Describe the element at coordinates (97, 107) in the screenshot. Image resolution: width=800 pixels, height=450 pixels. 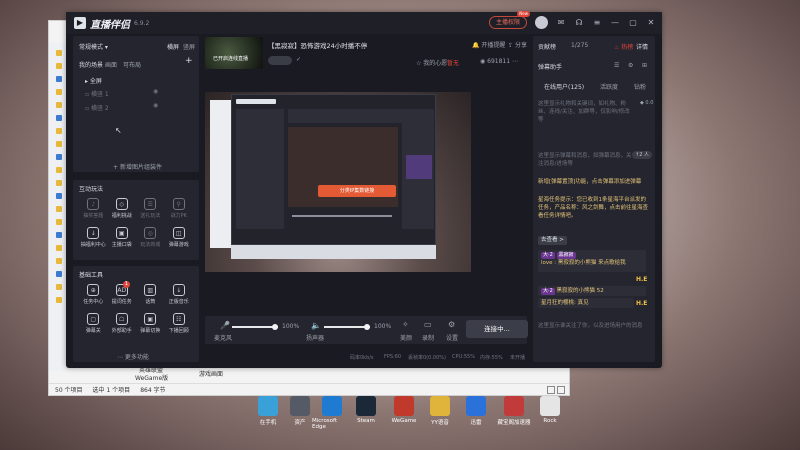
I see `scene-item: ▫ 横竖 2` at that location.